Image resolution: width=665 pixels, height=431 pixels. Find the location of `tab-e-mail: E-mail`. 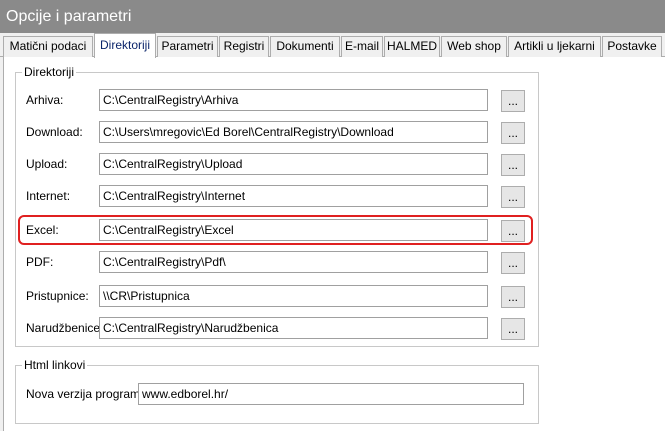

tab-e-mail: E-mail is located at coordinates (362, 46).